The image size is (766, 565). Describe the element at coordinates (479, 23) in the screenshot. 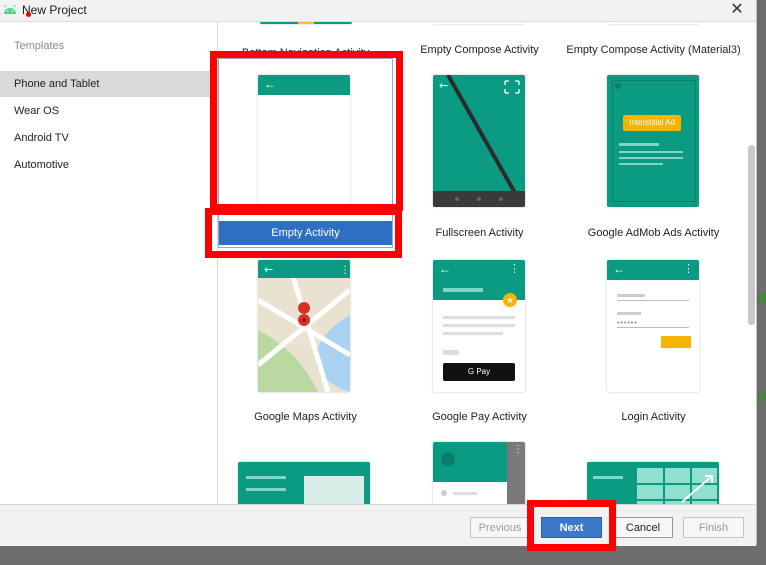

I see `template-tile-empty-compose` at that location.